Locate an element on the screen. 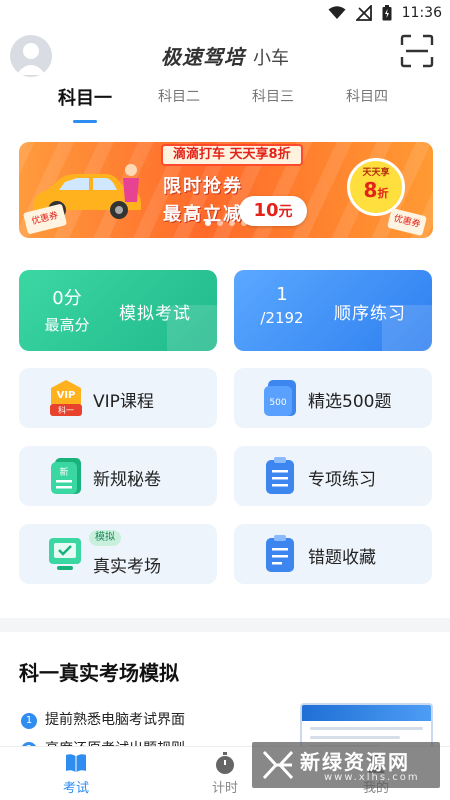  subject-tabs: 科目一 科目二 科目三 科目四 is located at coordinates (225, 106).